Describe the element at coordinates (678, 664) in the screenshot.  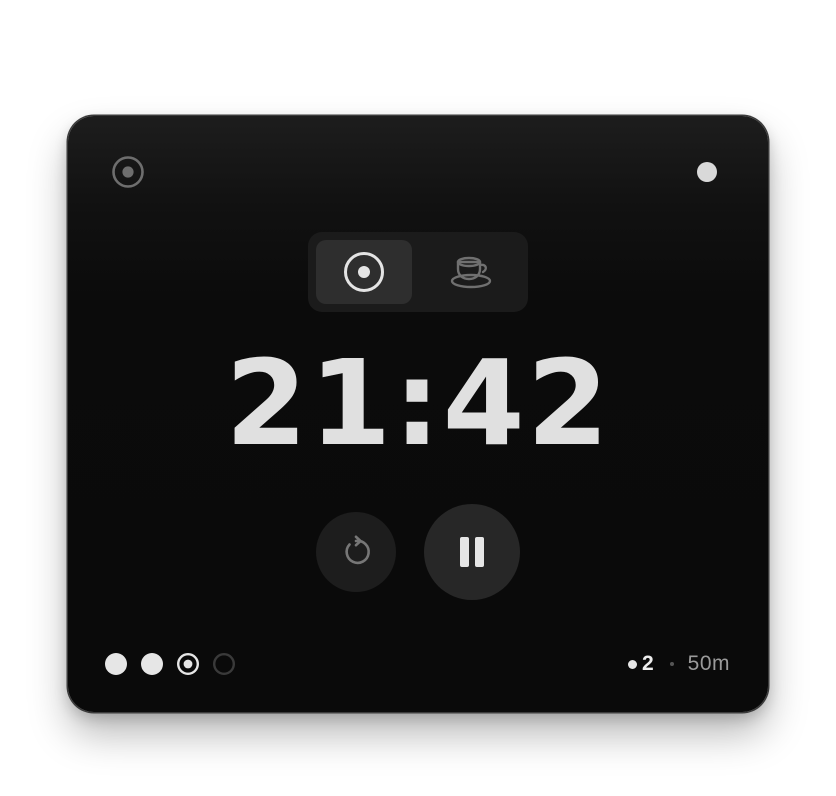
I see `session-stats: 2 50m` at that location.